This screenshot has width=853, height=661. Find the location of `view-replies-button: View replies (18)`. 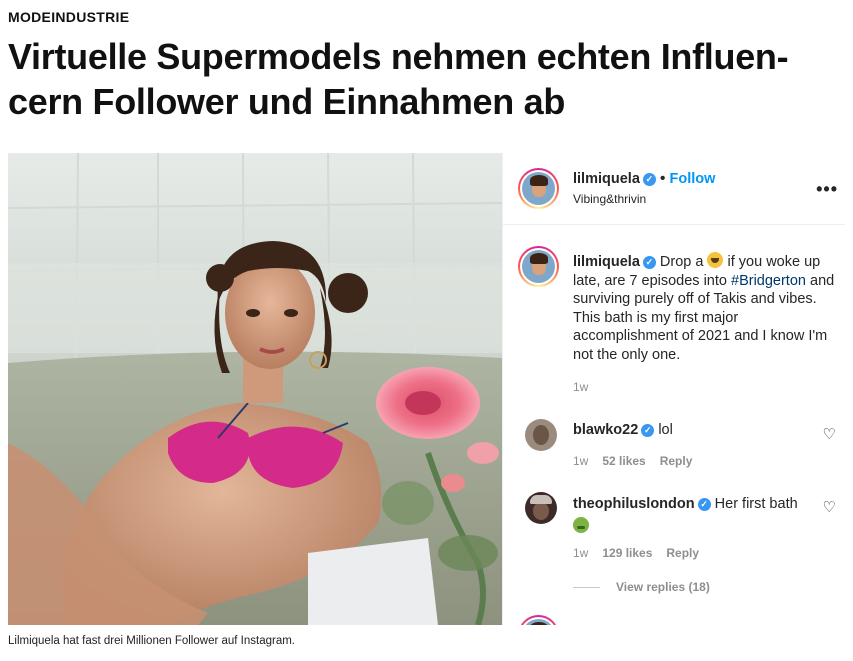

view-replies-button: View replies (18) is located at coordinates (663, 587).